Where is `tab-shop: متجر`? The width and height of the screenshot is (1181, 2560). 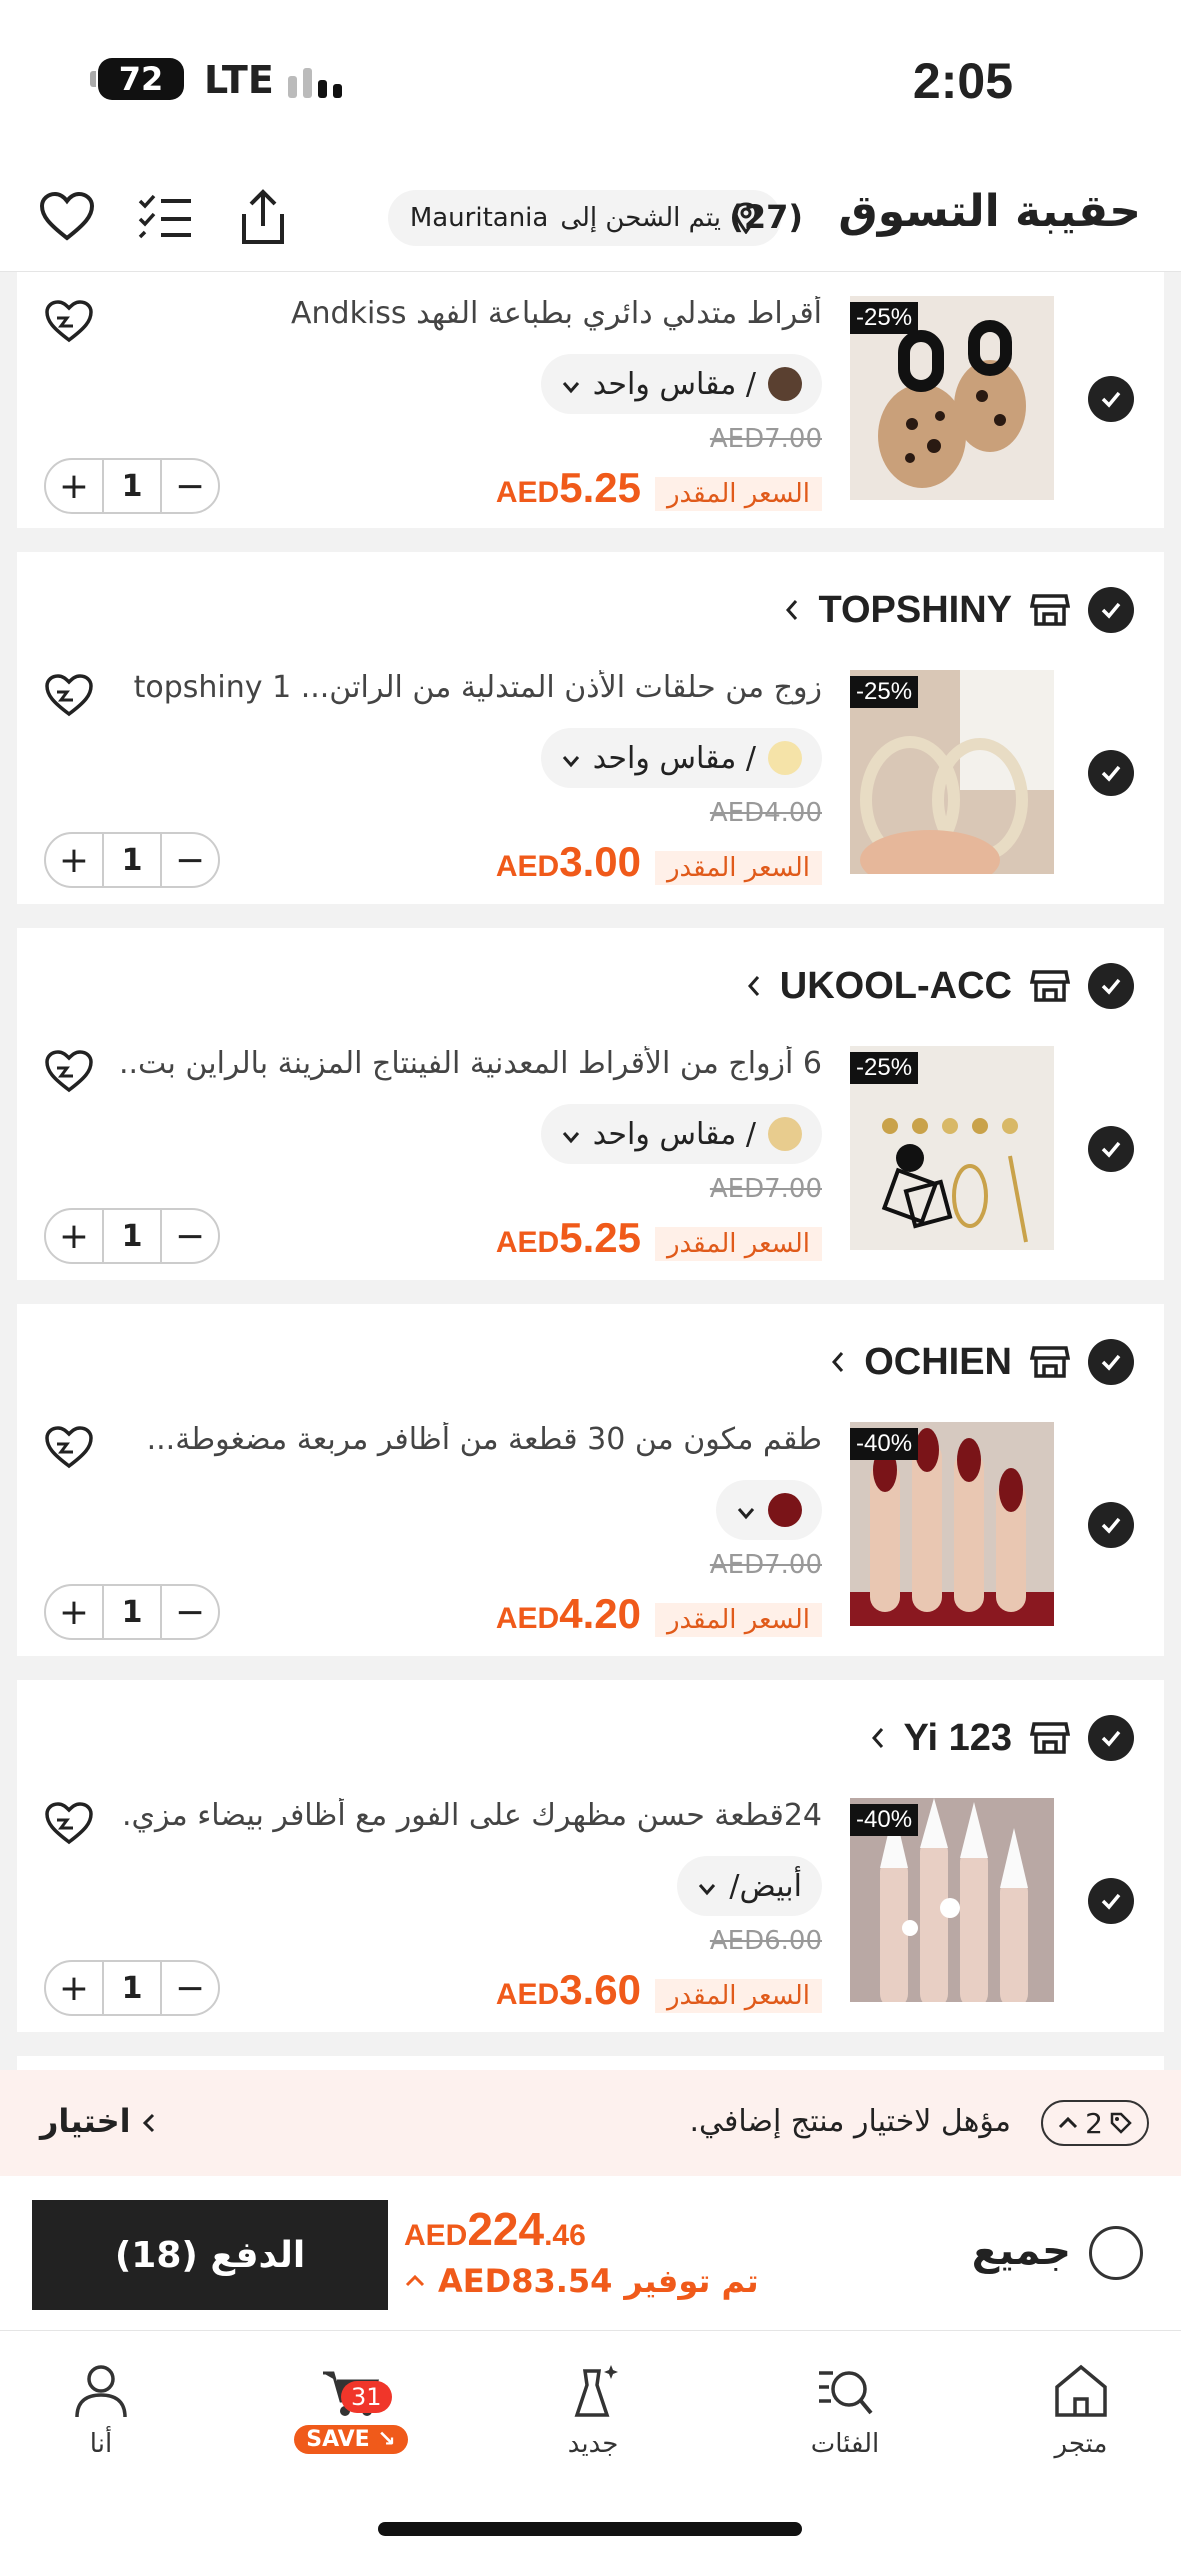 tab-shop: متجر is located at coordinates (1081, 2410).